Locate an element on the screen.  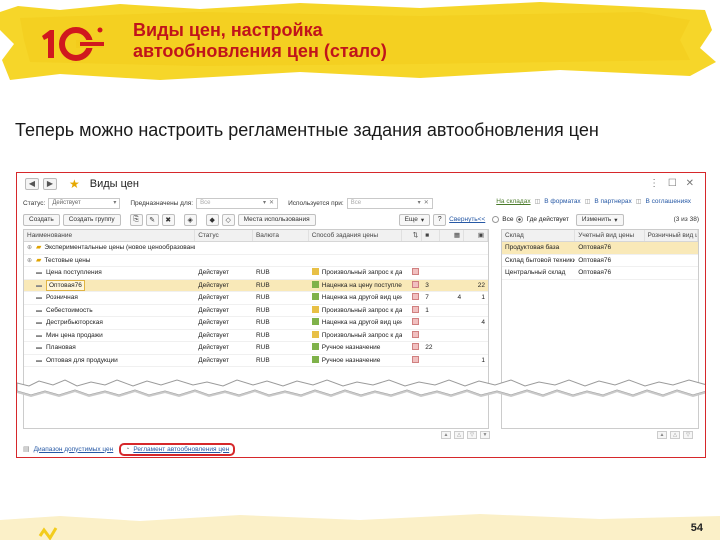
cell-name: ▬ Себестоимость is located at coordinates (109, 311).